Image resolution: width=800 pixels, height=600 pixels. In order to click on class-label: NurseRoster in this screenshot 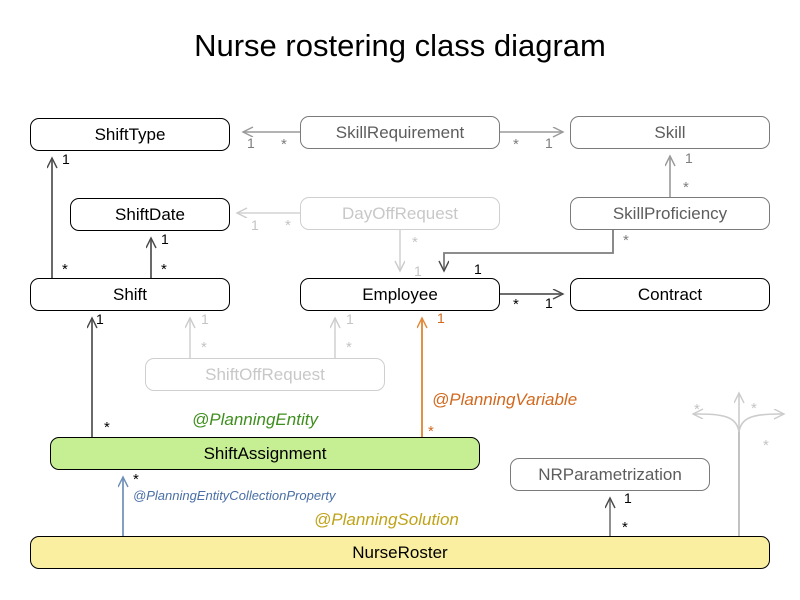, I will do `click(400, 552)`.